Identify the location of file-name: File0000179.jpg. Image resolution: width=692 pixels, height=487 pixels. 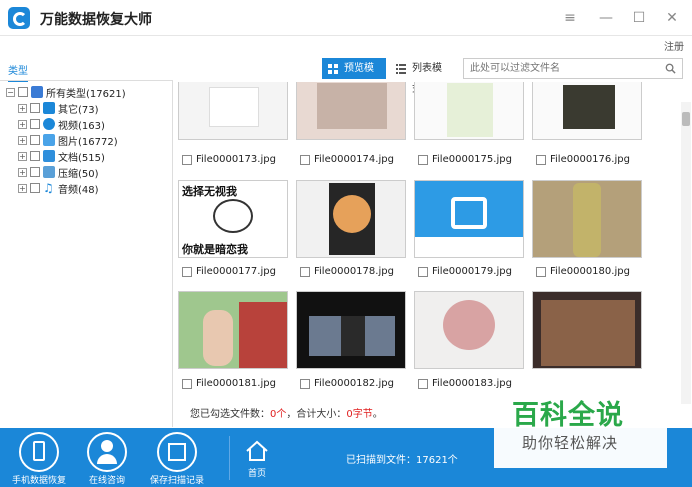
(472, 271).